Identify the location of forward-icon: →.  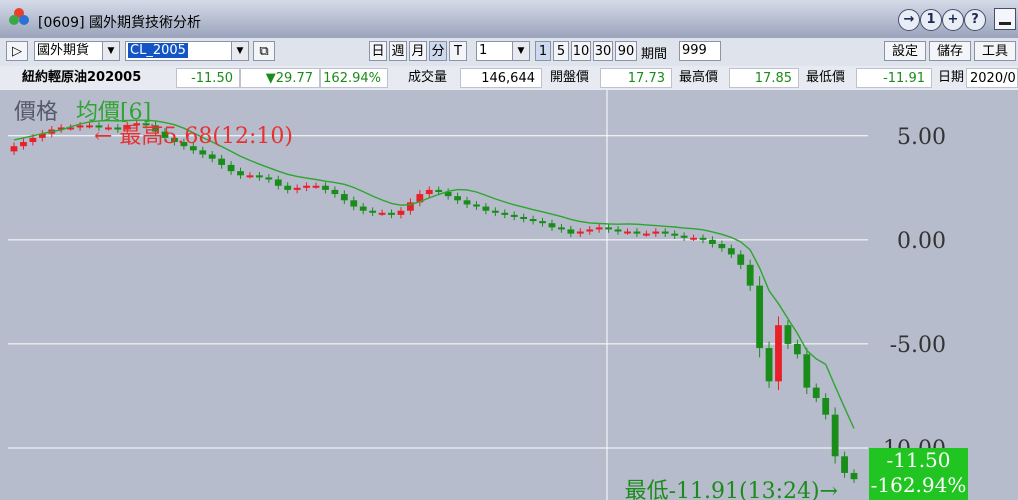
(909, 20).